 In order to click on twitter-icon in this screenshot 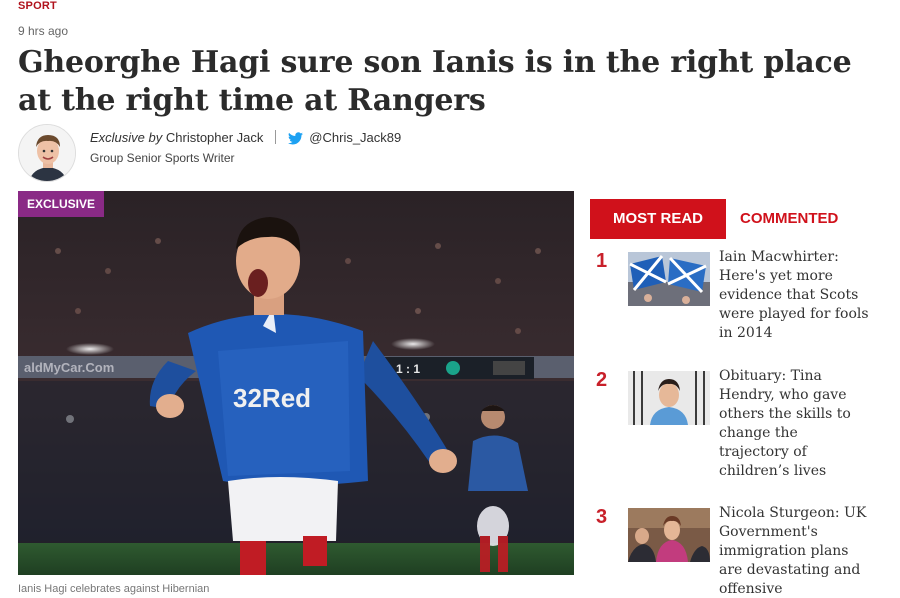, I will do `click(295, 140)`.